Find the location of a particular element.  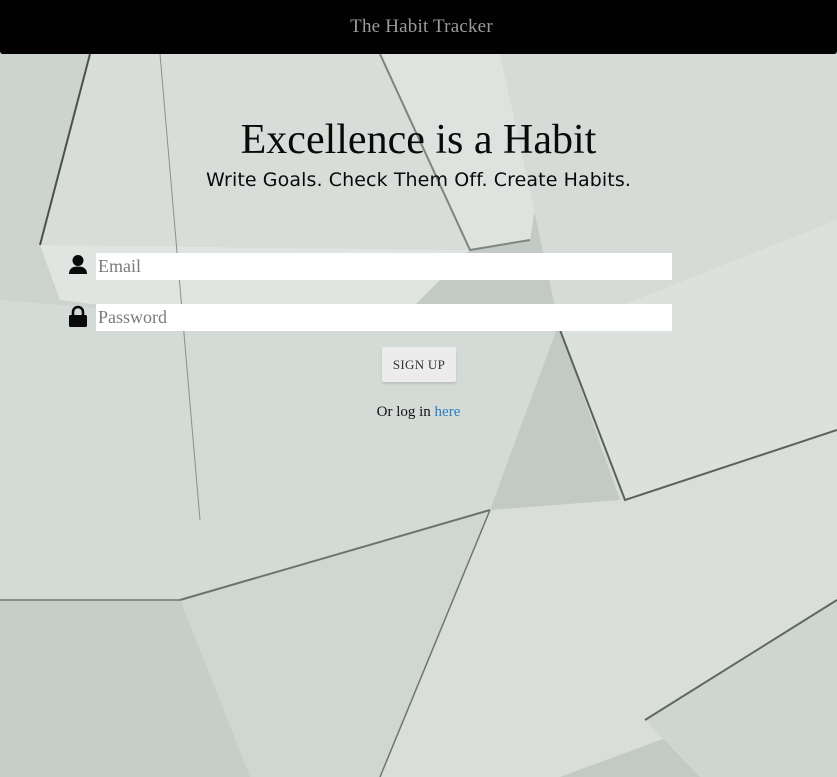

user-icon is located at coordinates (78, 266).